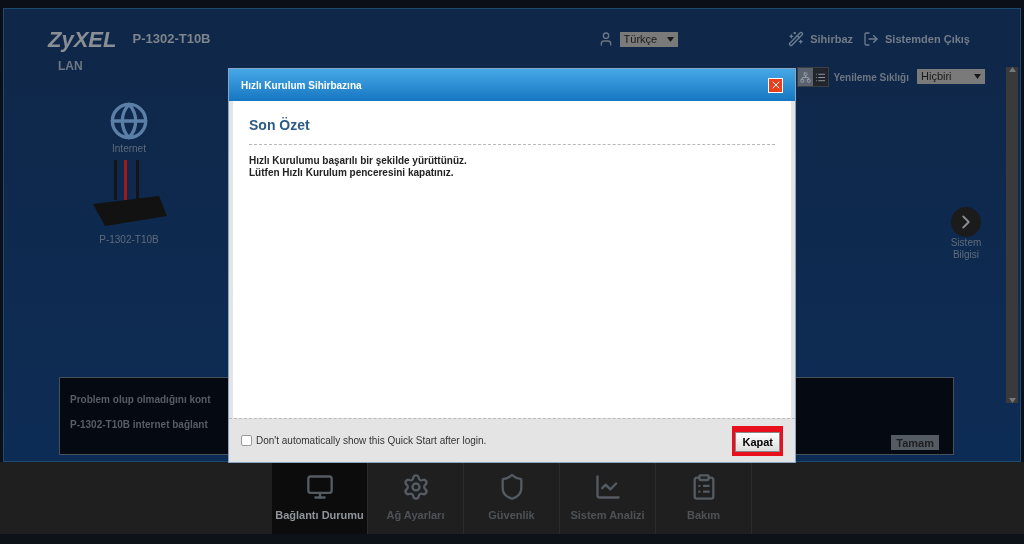 This screenshot has height=544, width=1024. Describe the element at coordinates (141, 400) in the screenshot. I see `notice-text: Problem olup olmadığını kont` at that location.